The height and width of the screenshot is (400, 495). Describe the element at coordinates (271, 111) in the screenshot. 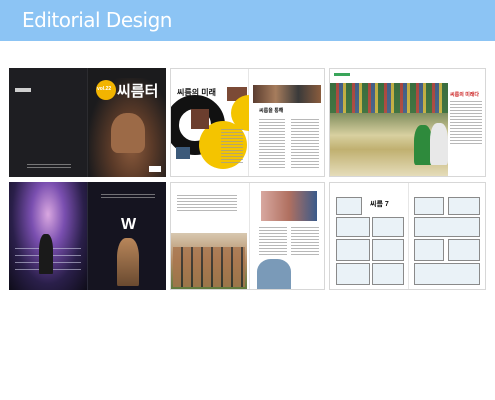

I see `spread2-subhead: 씨름을 통해` at that location.